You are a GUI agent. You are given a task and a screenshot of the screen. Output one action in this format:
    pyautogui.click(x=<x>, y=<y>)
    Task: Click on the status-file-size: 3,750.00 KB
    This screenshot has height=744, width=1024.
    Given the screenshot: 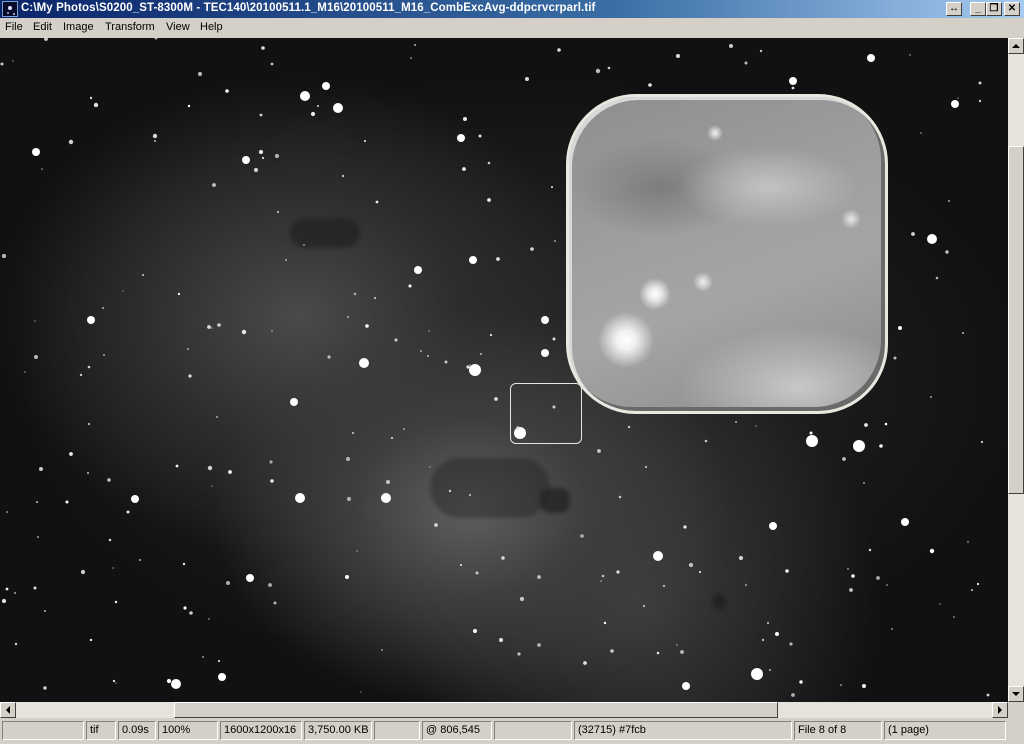 What is the action you would take?
    pyautogui.click(x=338, y=730)
    